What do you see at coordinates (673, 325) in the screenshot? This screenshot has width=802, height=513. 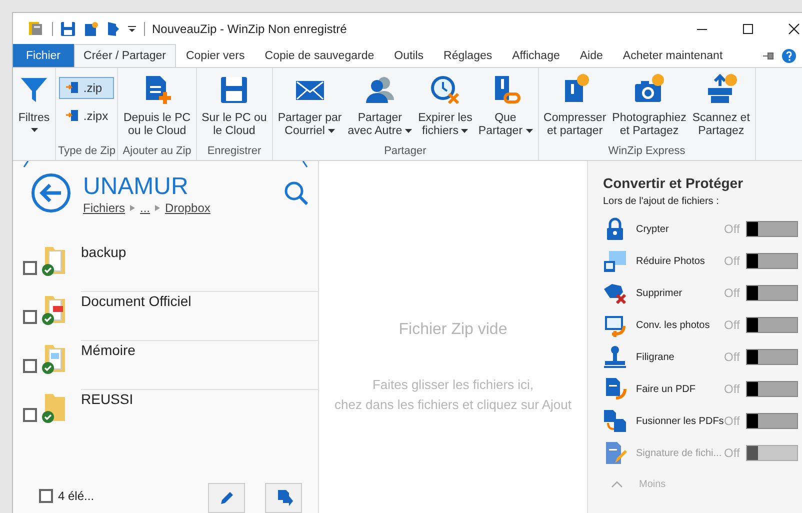 I see `option-label: Conv. les photos` at bounding box center [673, 325].